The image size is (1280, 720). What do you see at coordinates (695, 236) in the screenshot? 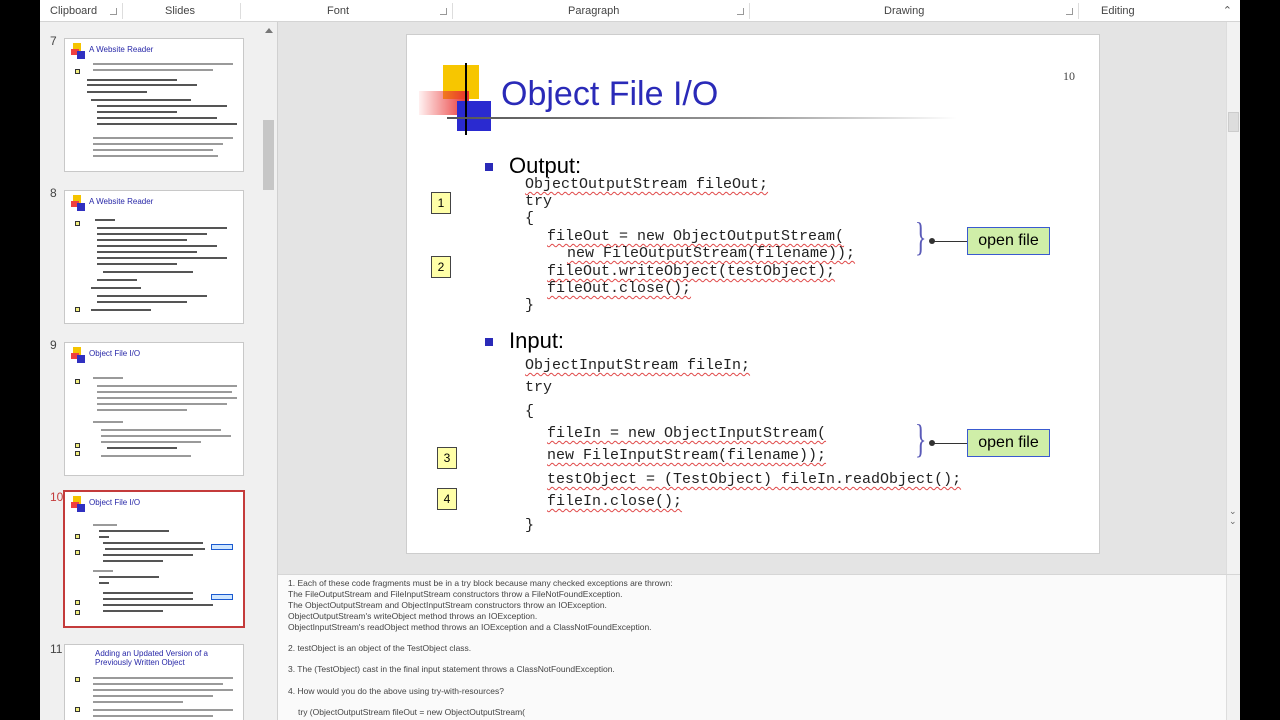
I see `code-line: fileOut = new ObjectOutputStream(` at bounding box center [695, 236].